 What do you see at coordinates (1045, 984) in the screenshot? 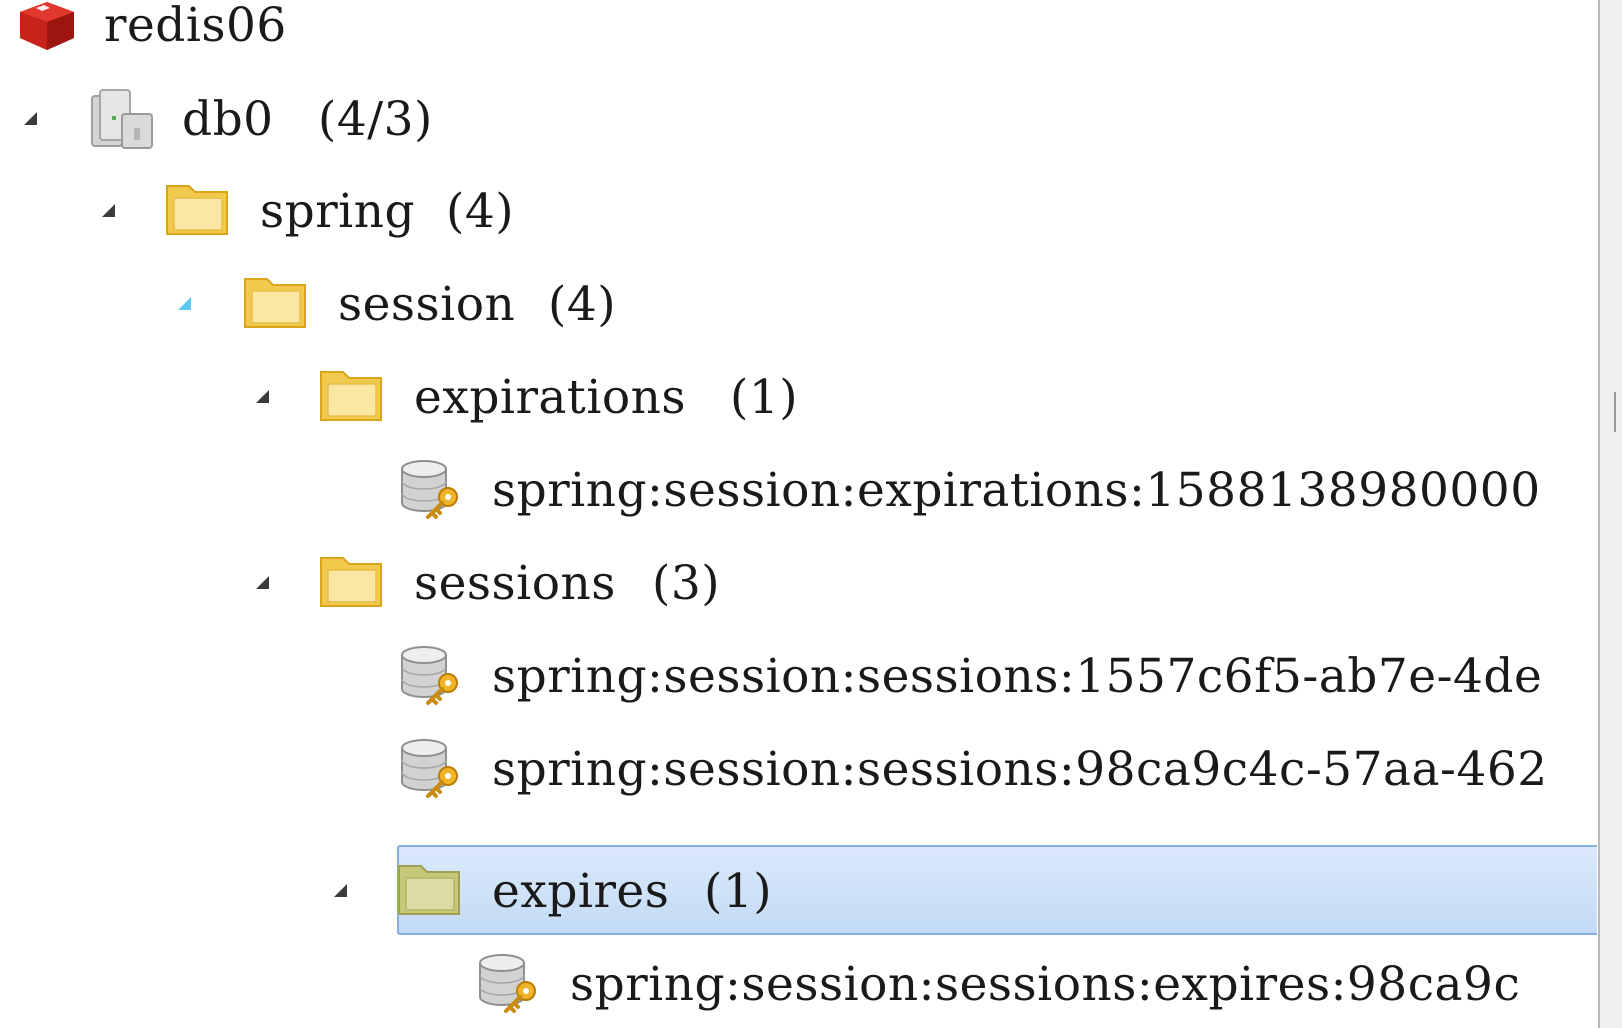
I see `key-label: spring:session:sessions:expires:98ca9c` at bounding box center [1045, 984].